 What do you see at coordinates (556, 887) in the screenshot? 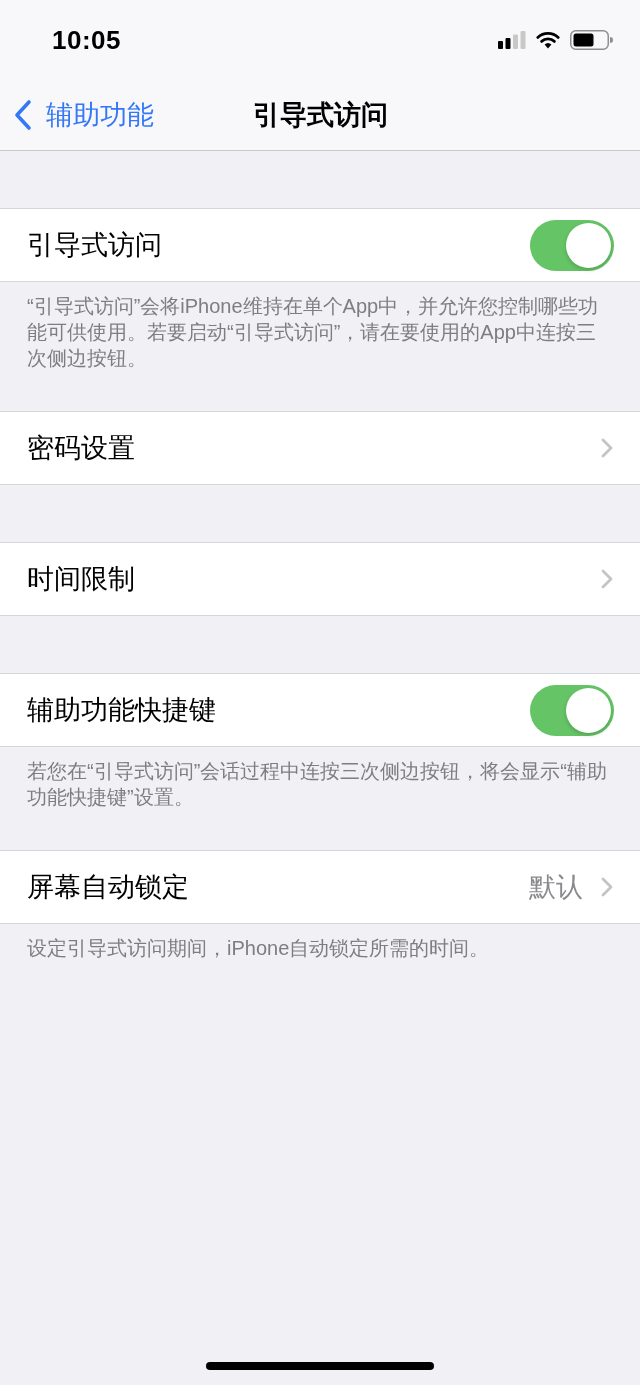
I see `row-value: 默认` at bounding box center [556, 887].